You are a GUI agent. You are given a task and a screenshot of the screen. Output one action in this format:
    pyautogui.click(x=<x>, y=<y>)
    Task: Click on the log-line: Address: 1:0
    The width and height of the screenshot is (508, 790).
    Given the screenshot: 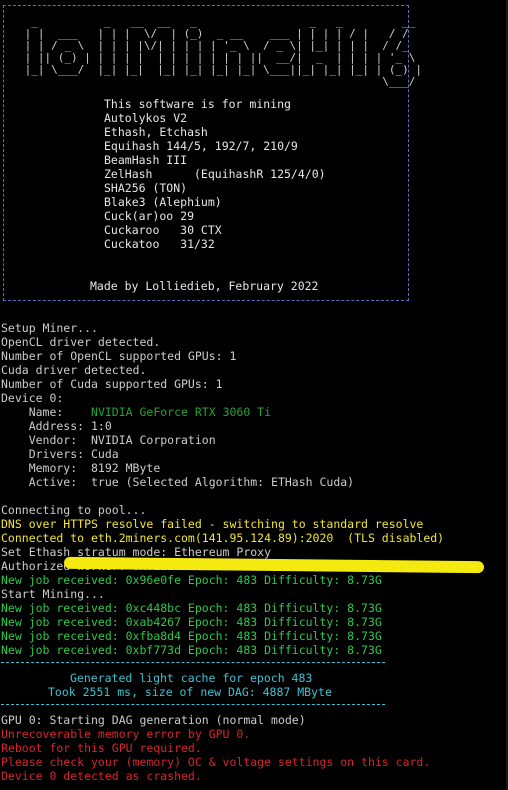 What is the action you would take?
    pyautogui.click(x=56, y=426)
    